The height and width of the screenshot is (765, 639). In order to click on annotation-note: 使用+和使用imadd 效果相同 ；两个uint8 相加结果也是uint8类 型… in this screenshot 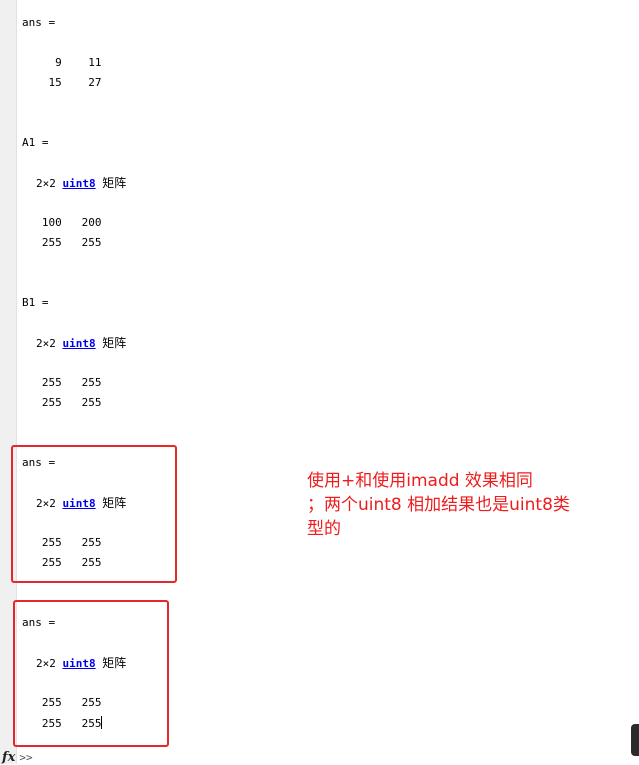, I will do `click(469, 505)`.